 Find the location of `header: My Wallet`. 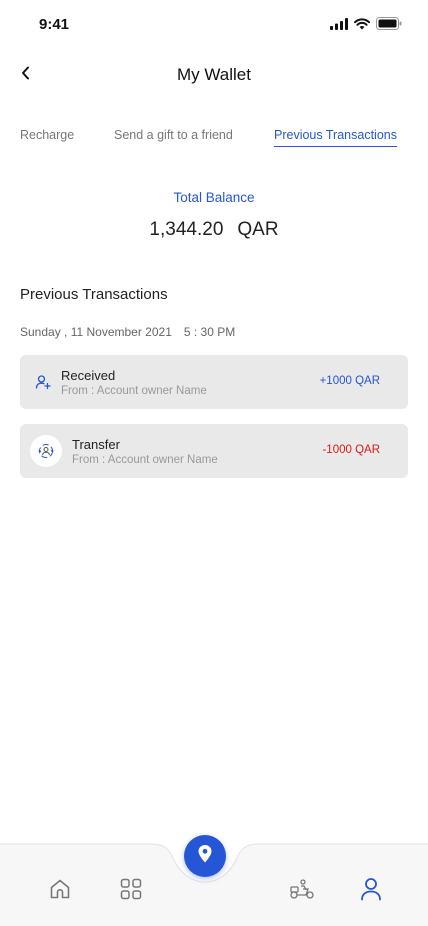

header: My Wallet is located at coordinates (214, 76).